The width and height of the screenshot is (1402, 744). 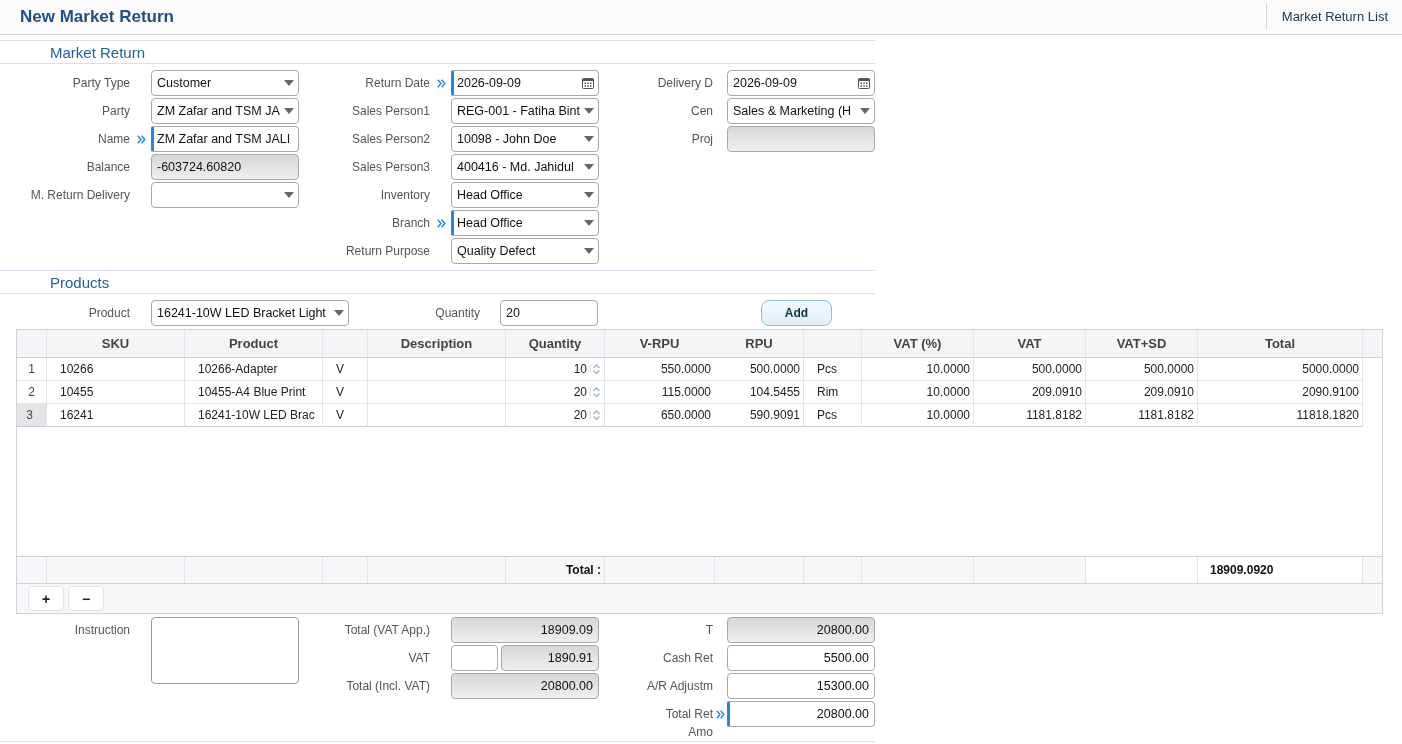 What do you see at coordinates (32, 392) in the screenshot?
I see `row-number: 2` at bounding box center [32, 392].